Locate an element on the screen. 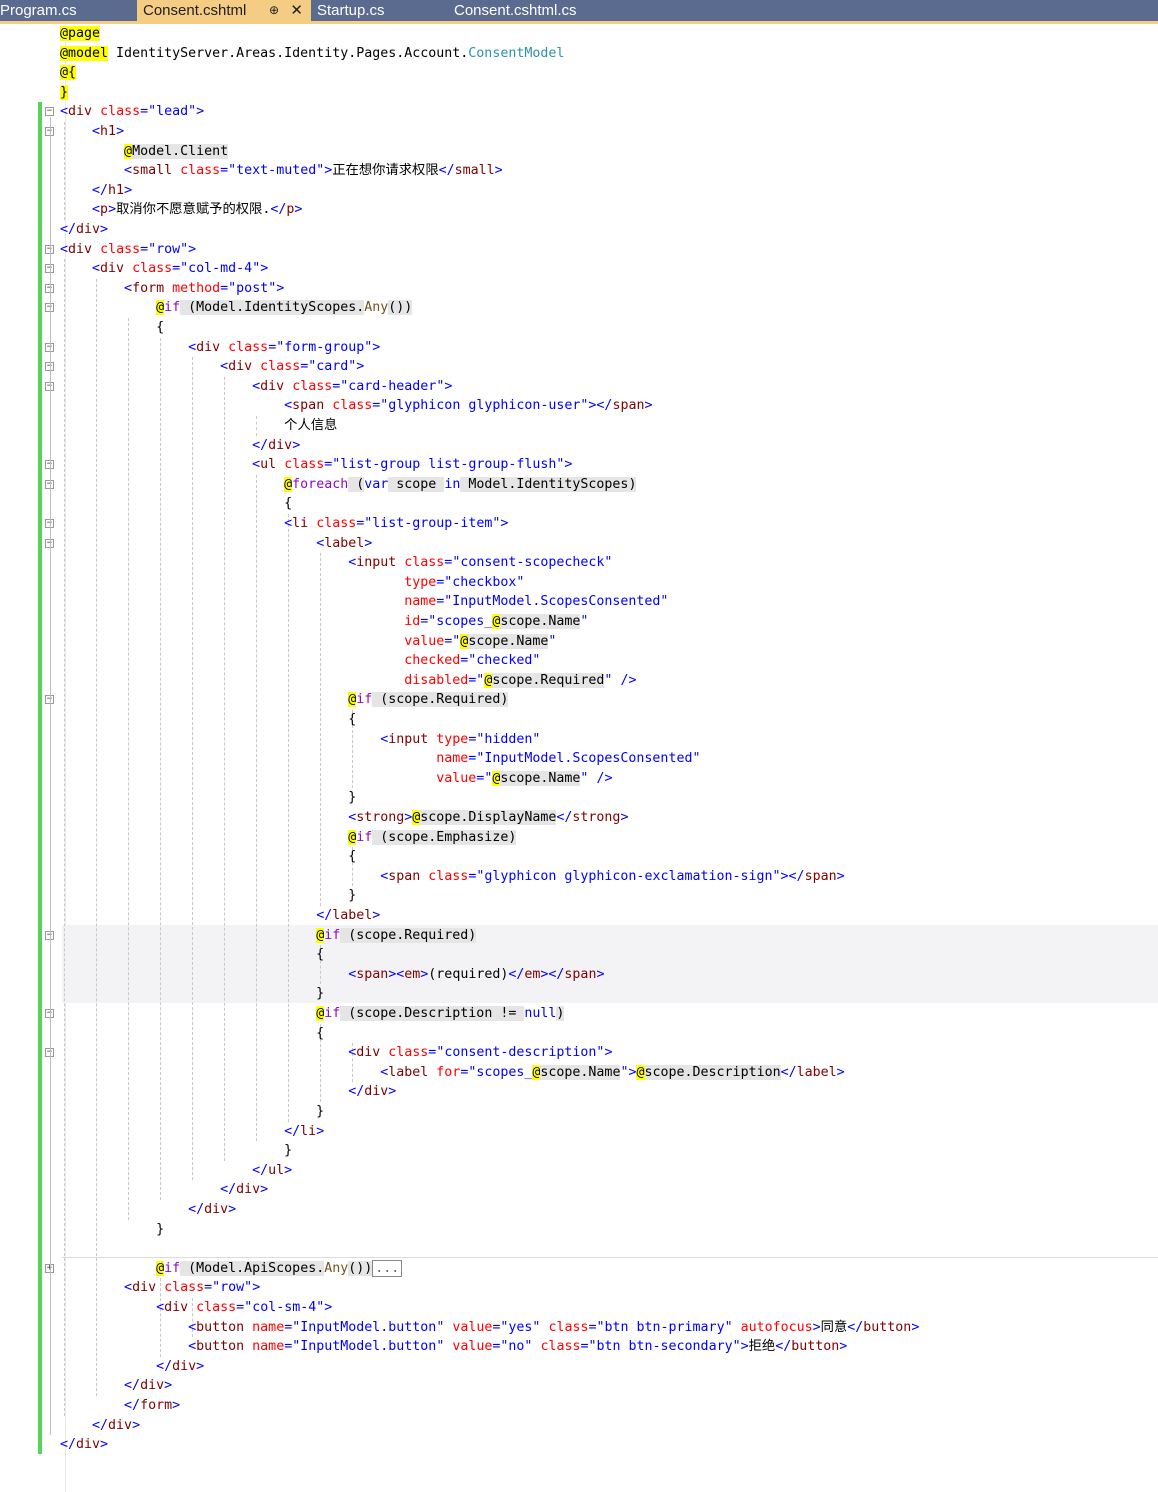 This screenshot has width=1158, height=1492. code-line: checked="checked" is located at coordinates (300, 661).